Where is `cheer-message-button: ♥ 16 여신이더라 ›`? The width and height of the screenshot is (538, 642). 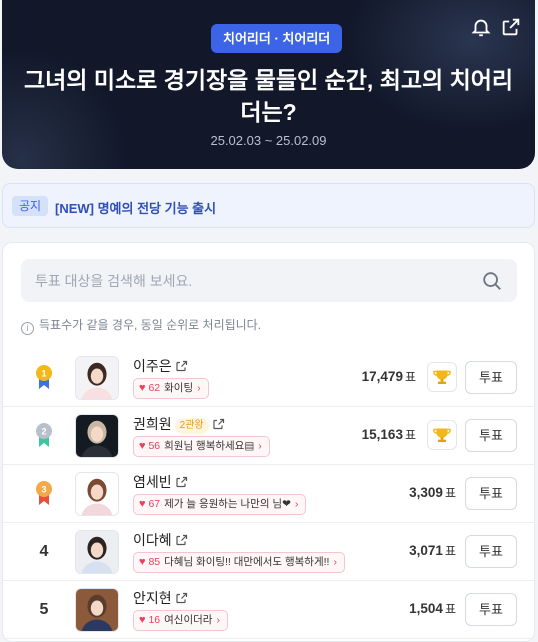
cheer-message-button: ♥ 16 여신이더라 › is located at coordinates (180, 620).